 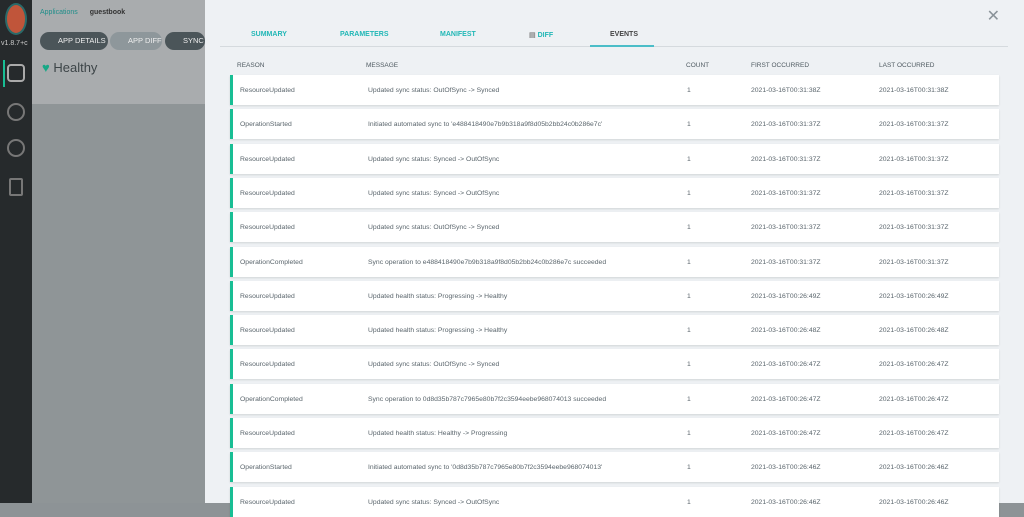 I want to click on event-last: 2021-03-16T00:31:38Z, so click(x=914, y=90).